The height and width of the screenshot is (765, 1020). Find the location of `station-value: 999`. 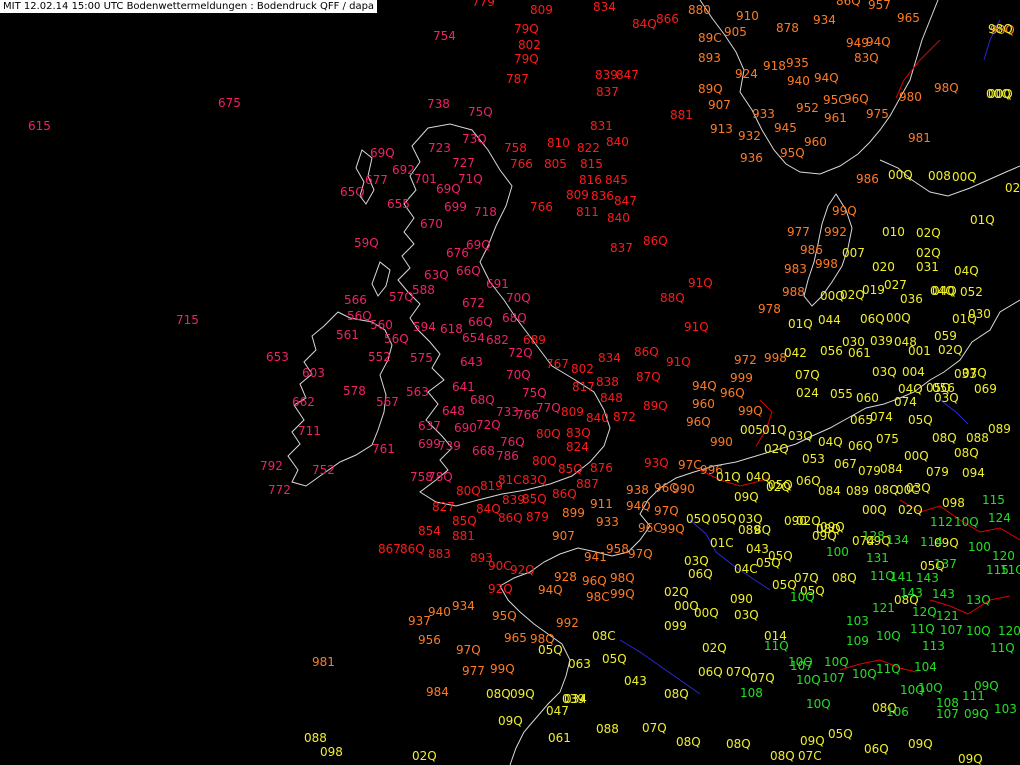

station-value: 999 is located at coordinates (741, 378).